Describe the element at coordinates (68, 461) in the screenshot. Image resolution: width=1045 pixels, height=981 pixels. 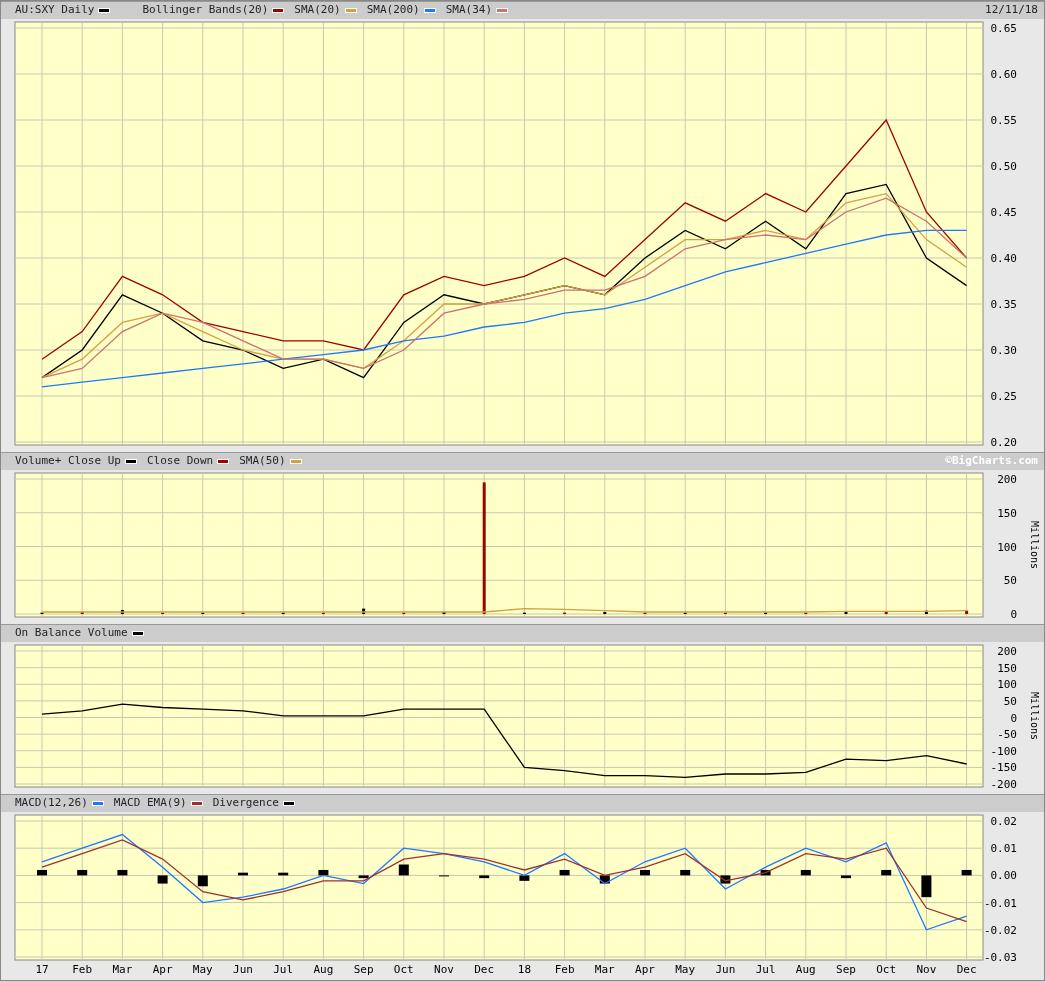
I see `legend-label: Volume+ Close Up` at that location.